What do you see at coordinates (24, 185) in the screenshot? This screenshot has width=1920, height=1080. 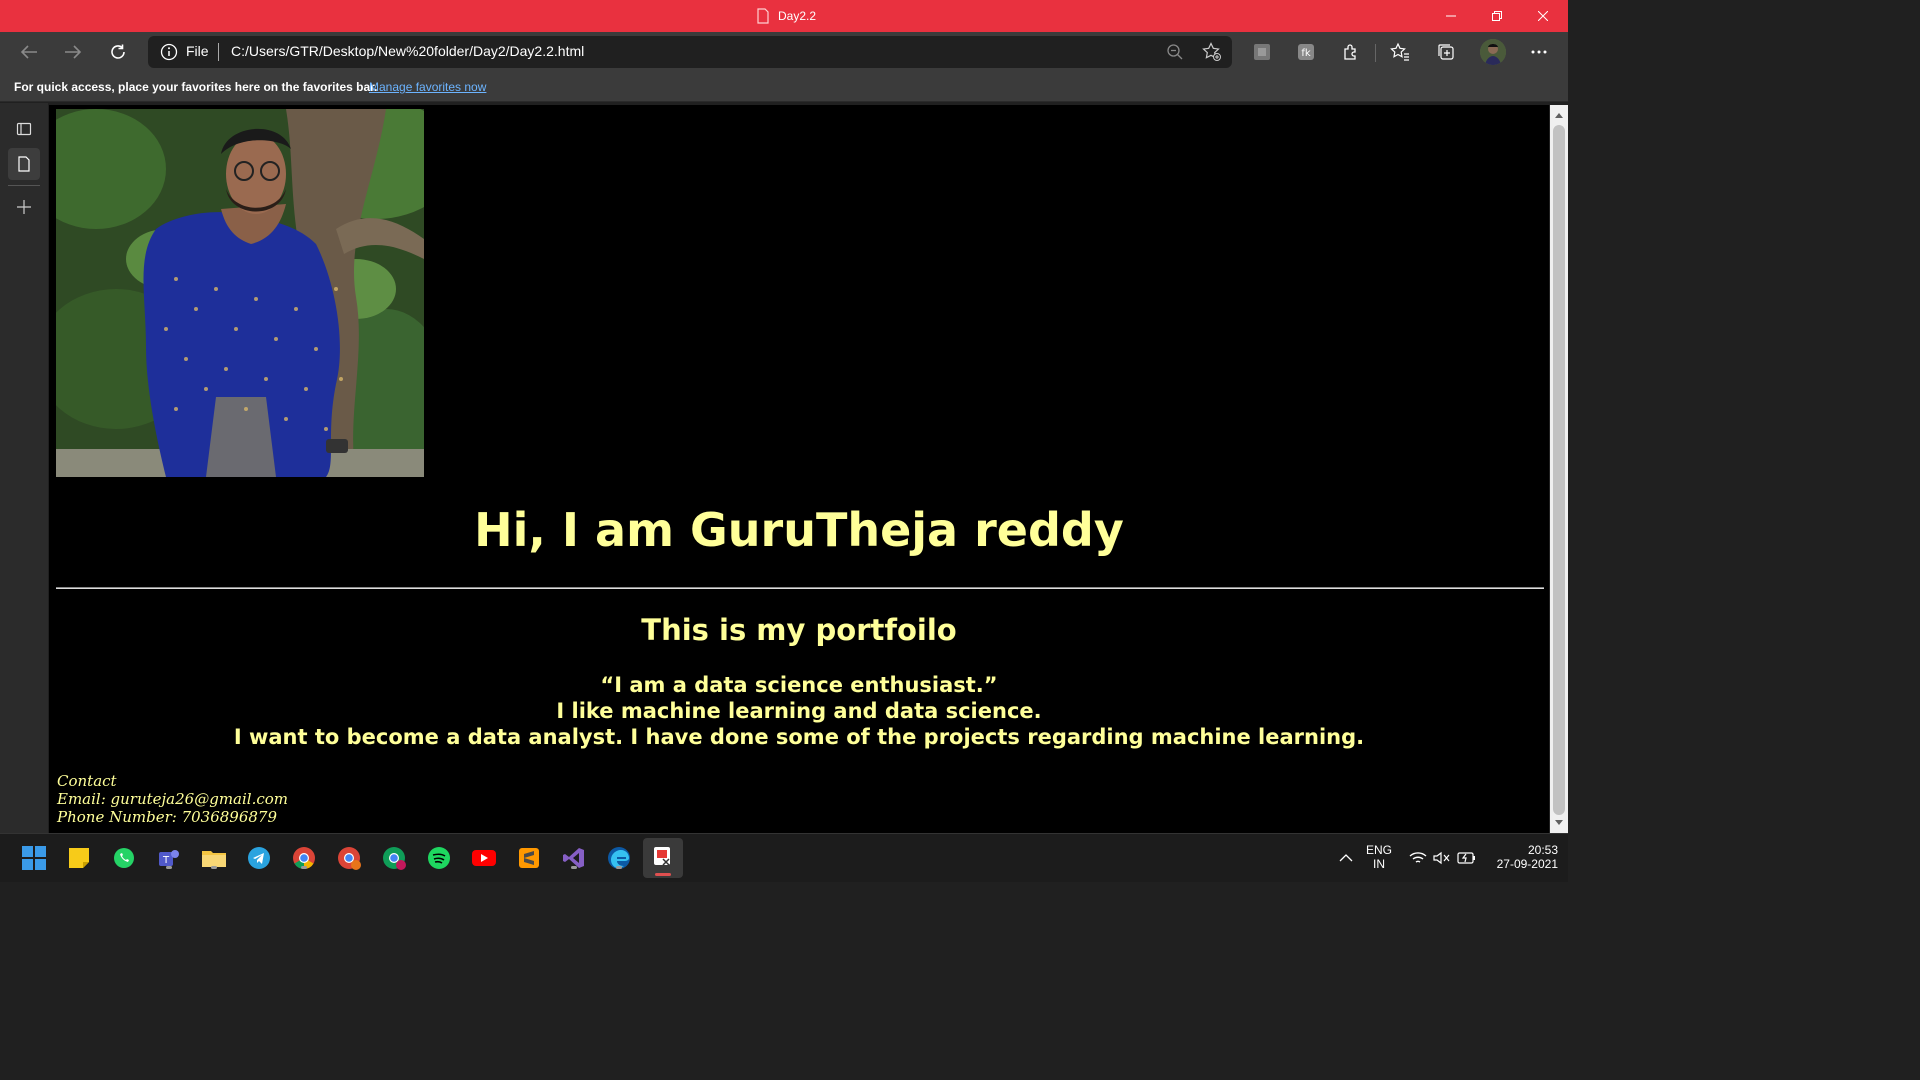 I see `sidebar-divider` at bounding box center [24, 185].